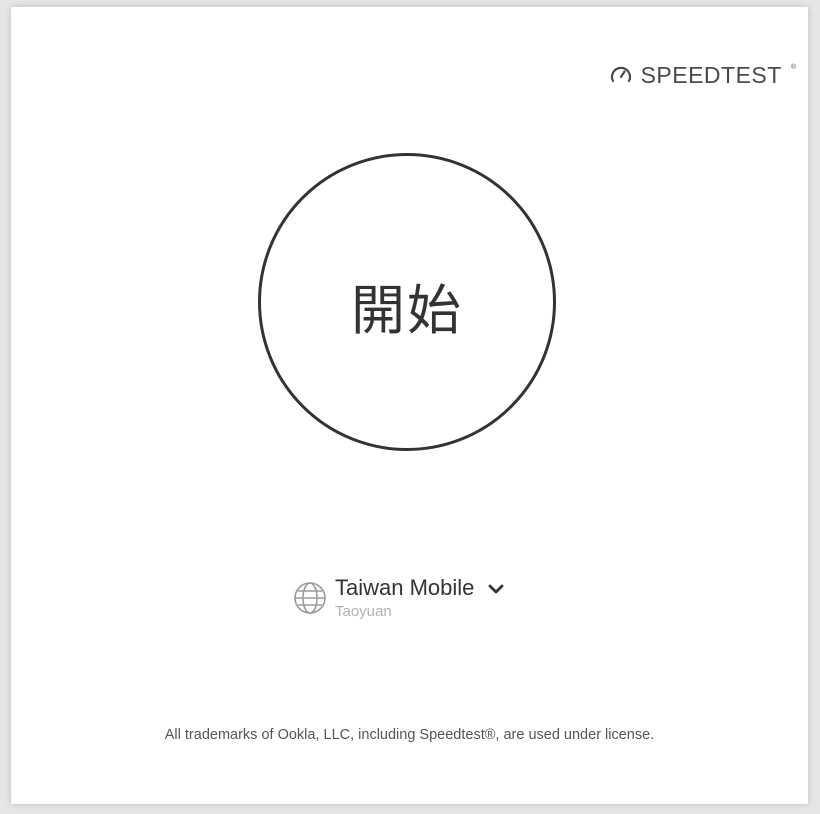  What do you see at coordinates (404, 588) in the screenshot?
I see `server-provider: Taiwan Mobile` at bounding box center [404, 588].